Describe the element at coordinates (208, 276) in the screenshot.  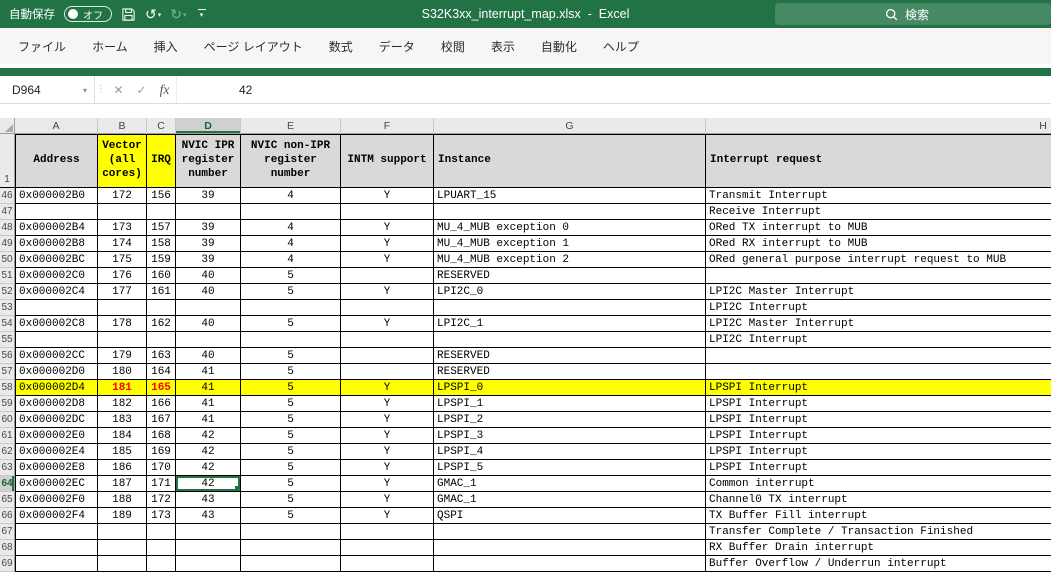
I see `cell-D51: 40` at that location.